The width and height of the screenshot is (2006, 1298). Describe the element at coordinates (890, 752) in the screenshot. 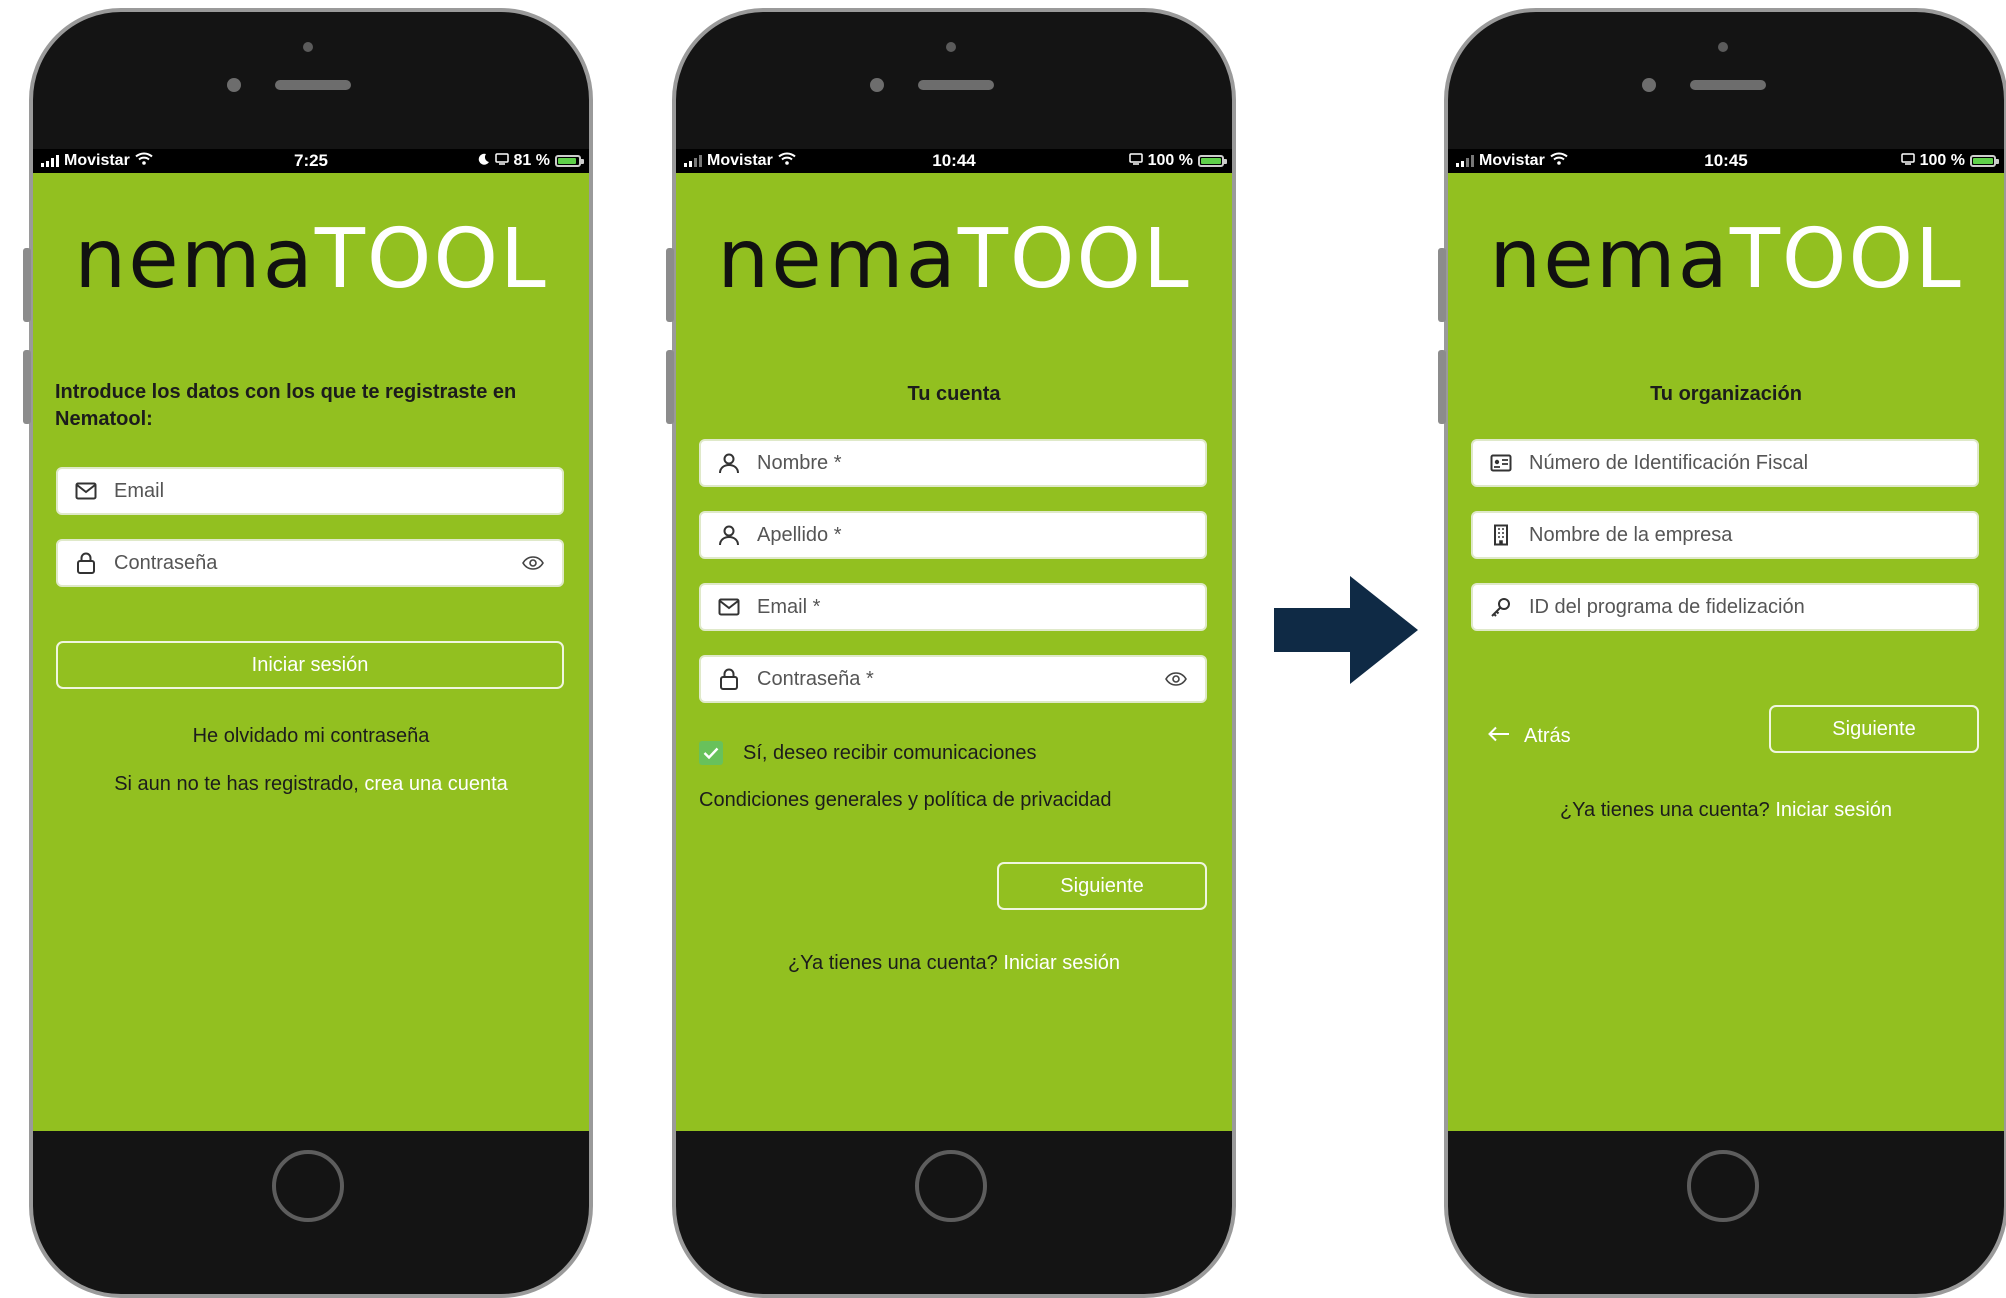

I see `communications-label: Sí, deseo recibir comunicaciones` at that location.